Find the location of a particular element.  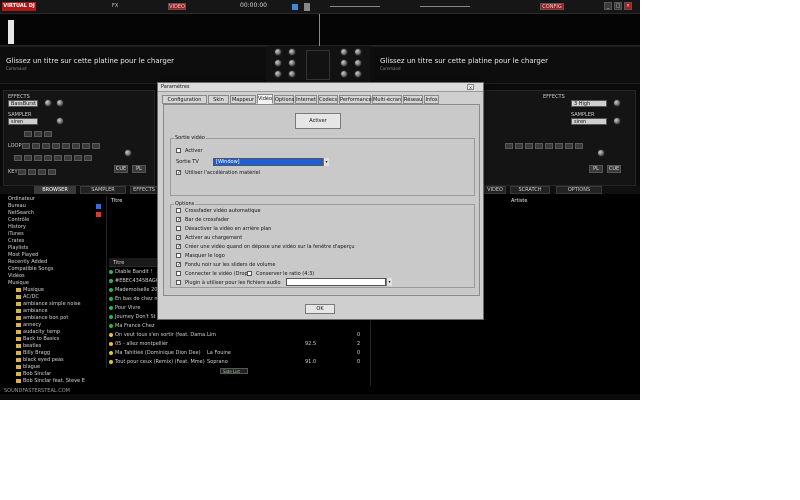

tab-options: OPTIONS is located at coordinates (579, 190).